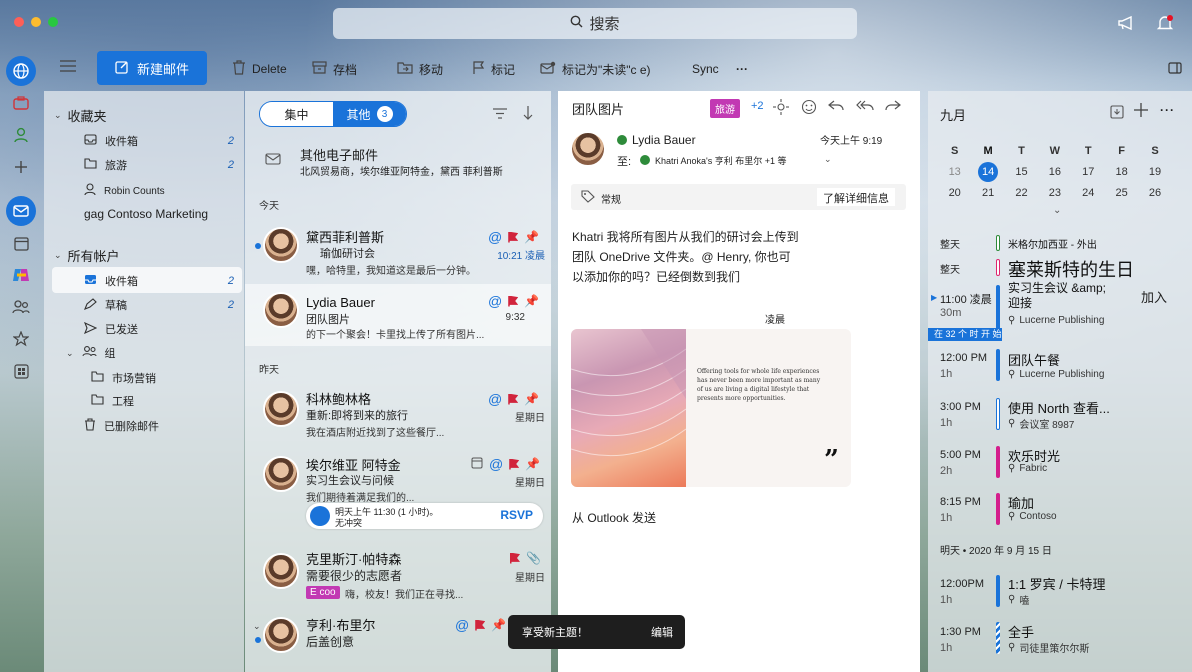 The image size is (1192, 672). What do you see at coordinates (420, 69) in the screenshot?
I see `move-button: 移动` at bounding box center [420, 69].